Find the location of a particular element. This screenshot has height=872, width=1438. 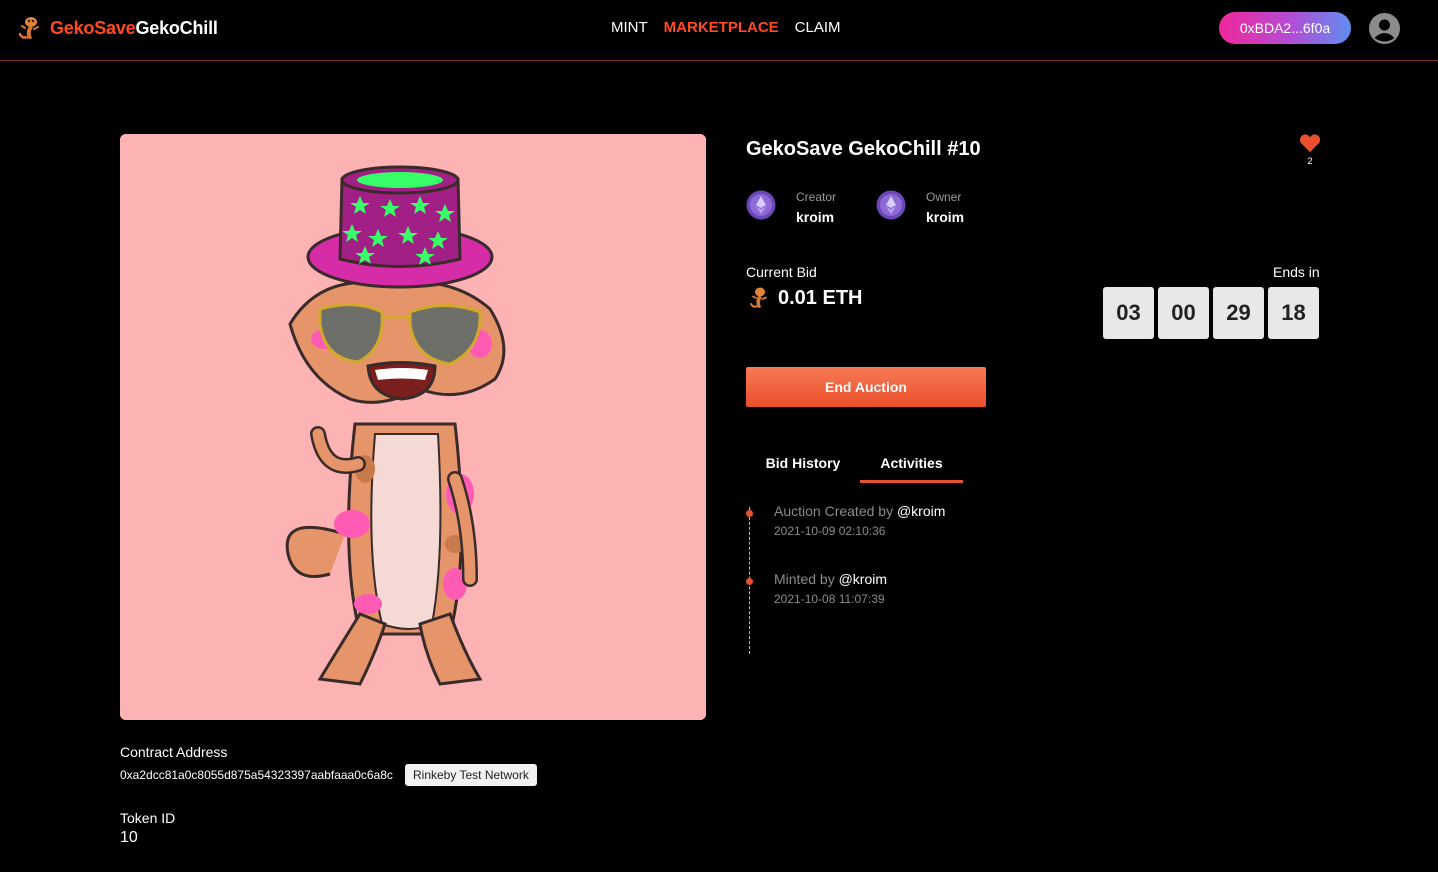

user-circle-icon is located at coordinates (1384, 28).